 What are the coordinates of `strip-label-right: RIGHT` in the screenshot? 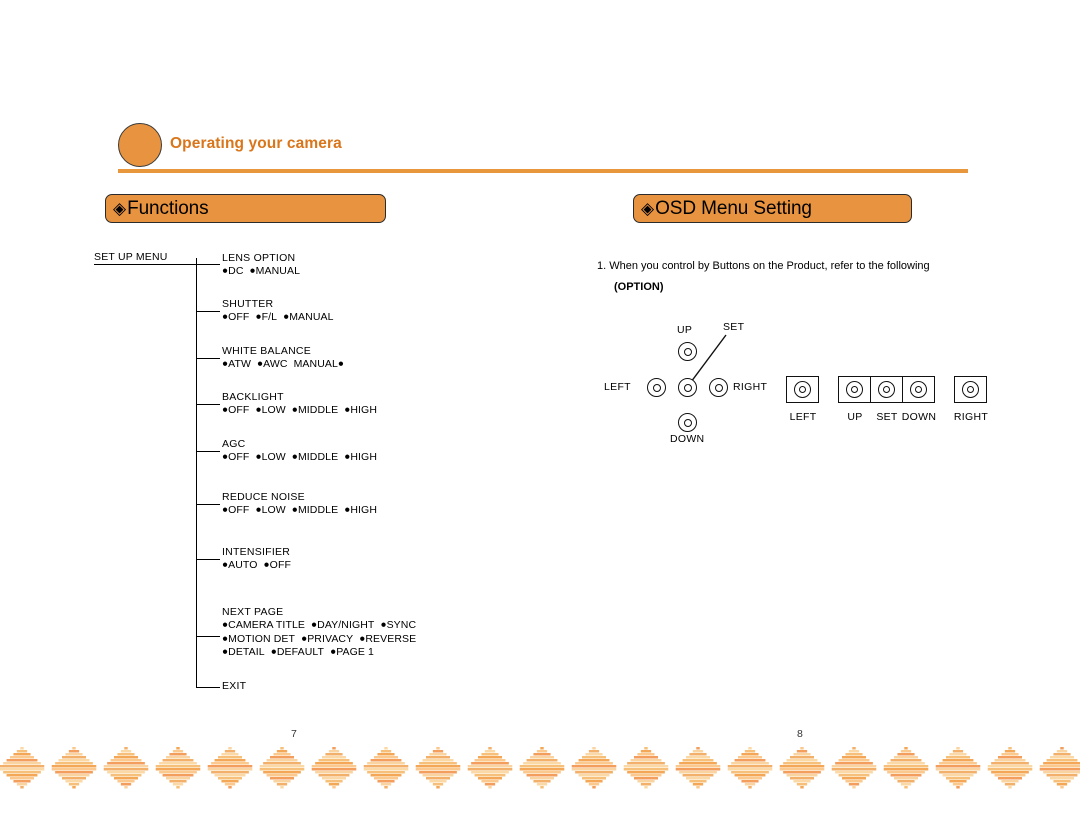 It's located at (971, 417).